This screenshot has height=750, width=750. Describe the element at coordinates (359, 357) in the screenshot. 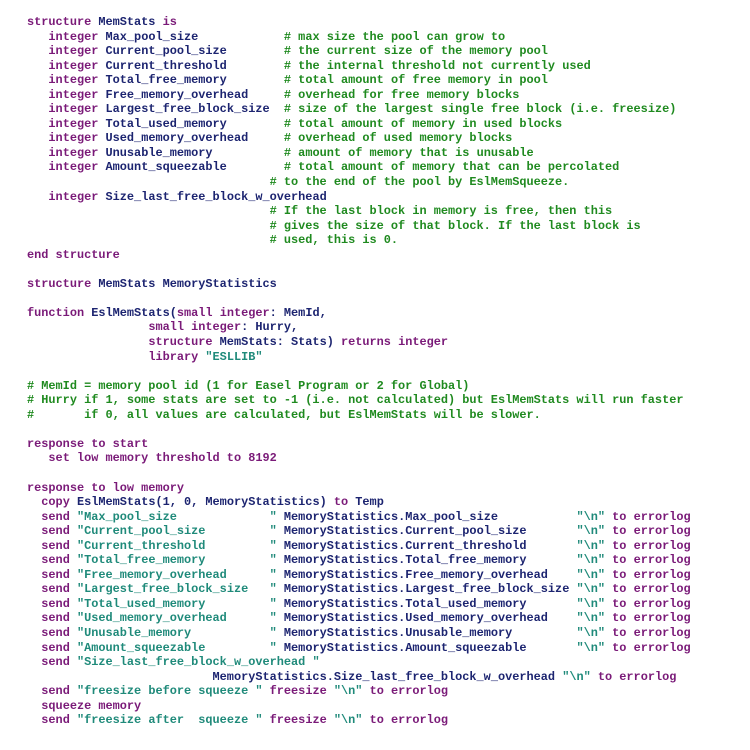

I see `code-line: library "ESLLIB"` at that location.